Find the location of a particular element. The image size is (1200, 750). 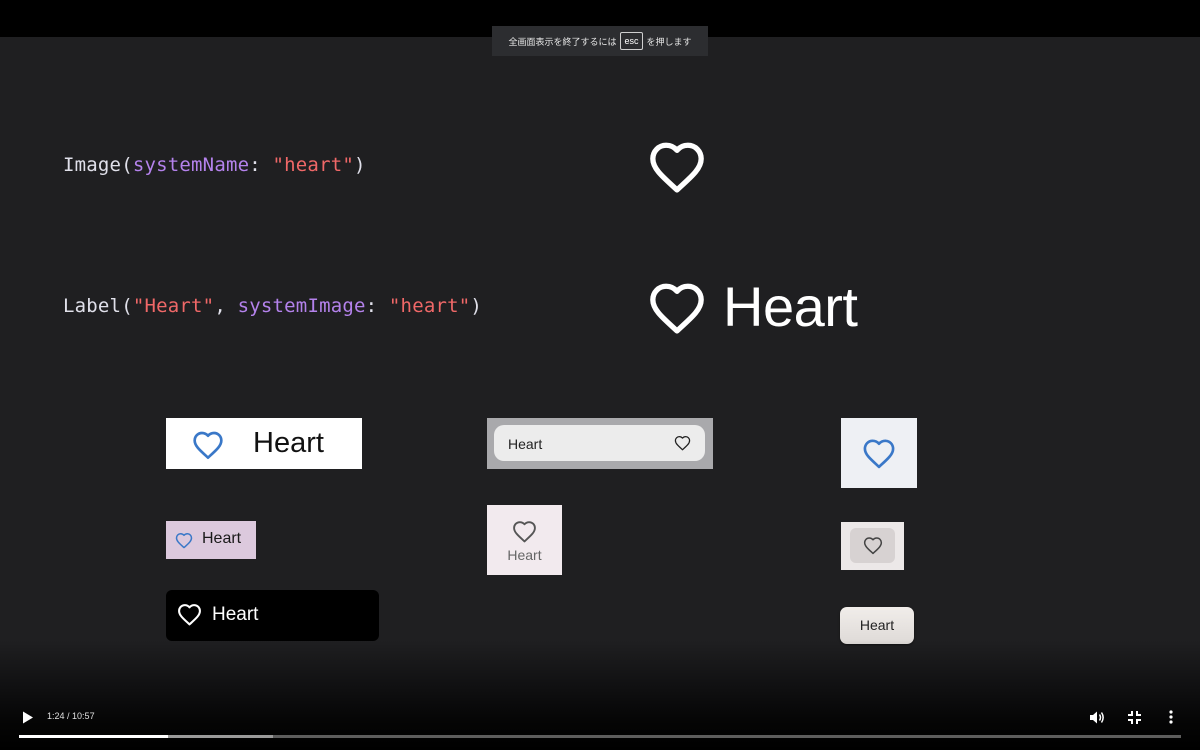

banner-prefix: 全画面表示を終了するには is located at coordinates (562, 41).